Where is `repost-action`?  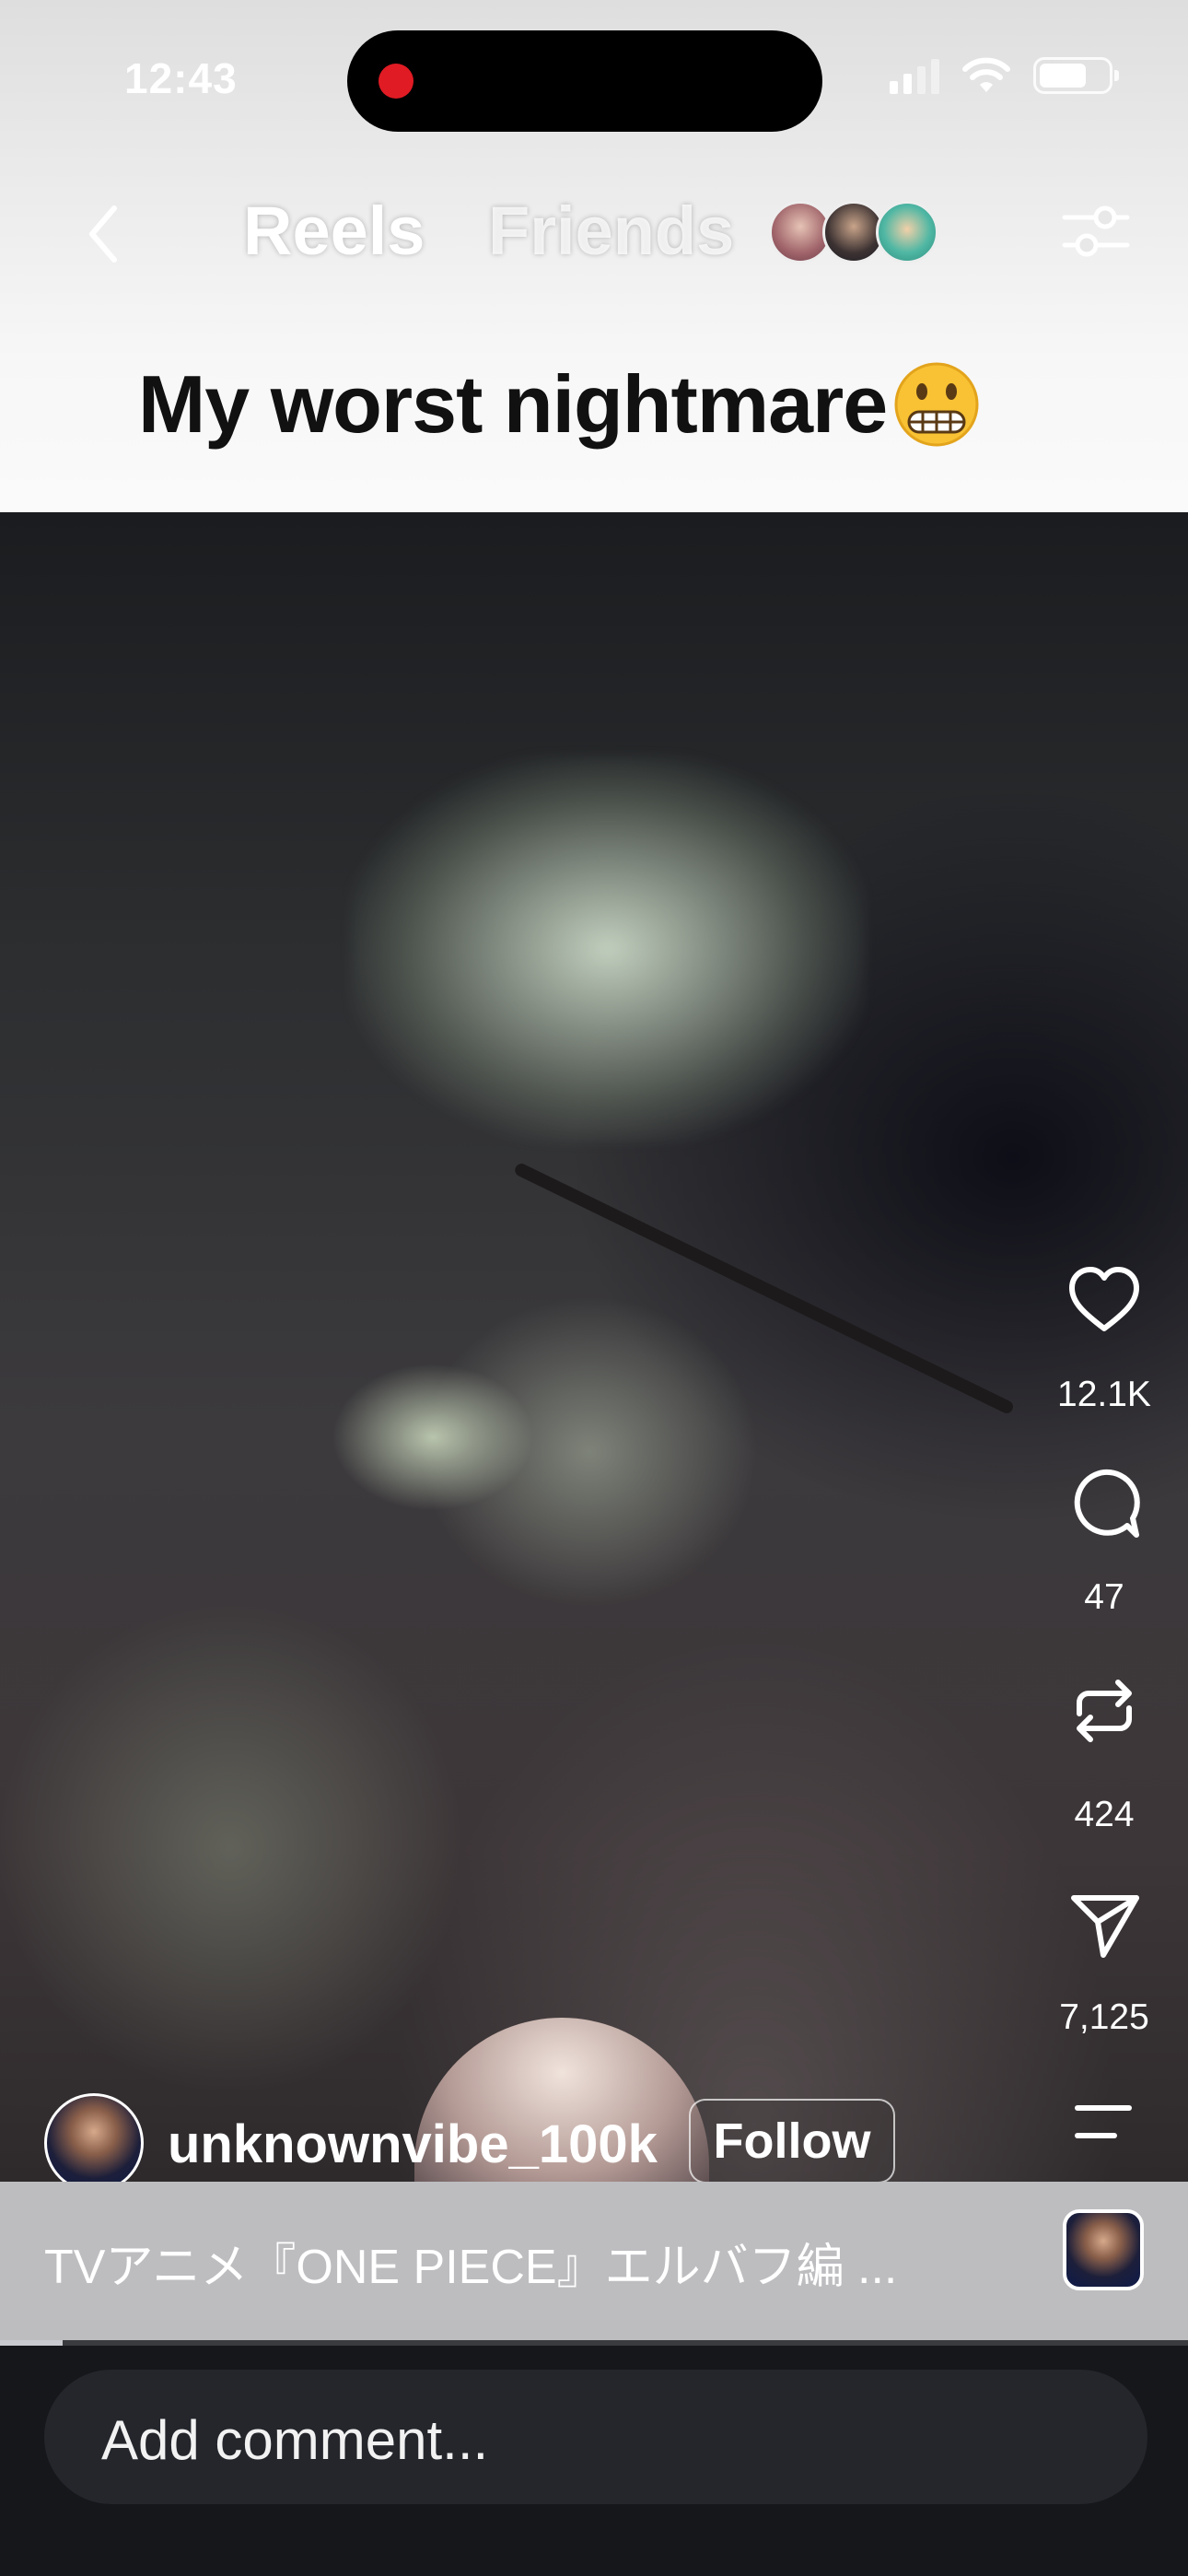
repost-action is located at coordinates (1104, 1711).